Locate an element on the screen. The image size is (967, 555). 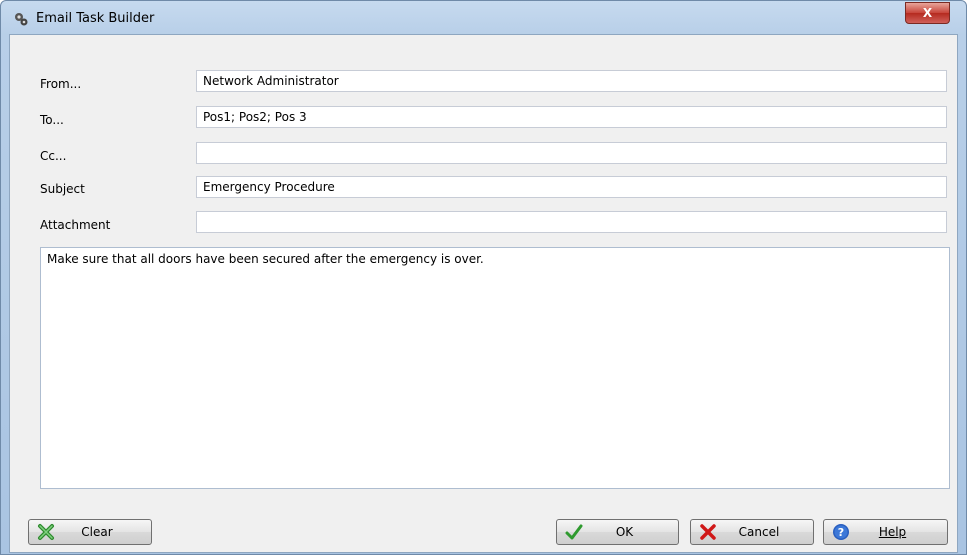
close-button: X is located at coordinates (927, 13).